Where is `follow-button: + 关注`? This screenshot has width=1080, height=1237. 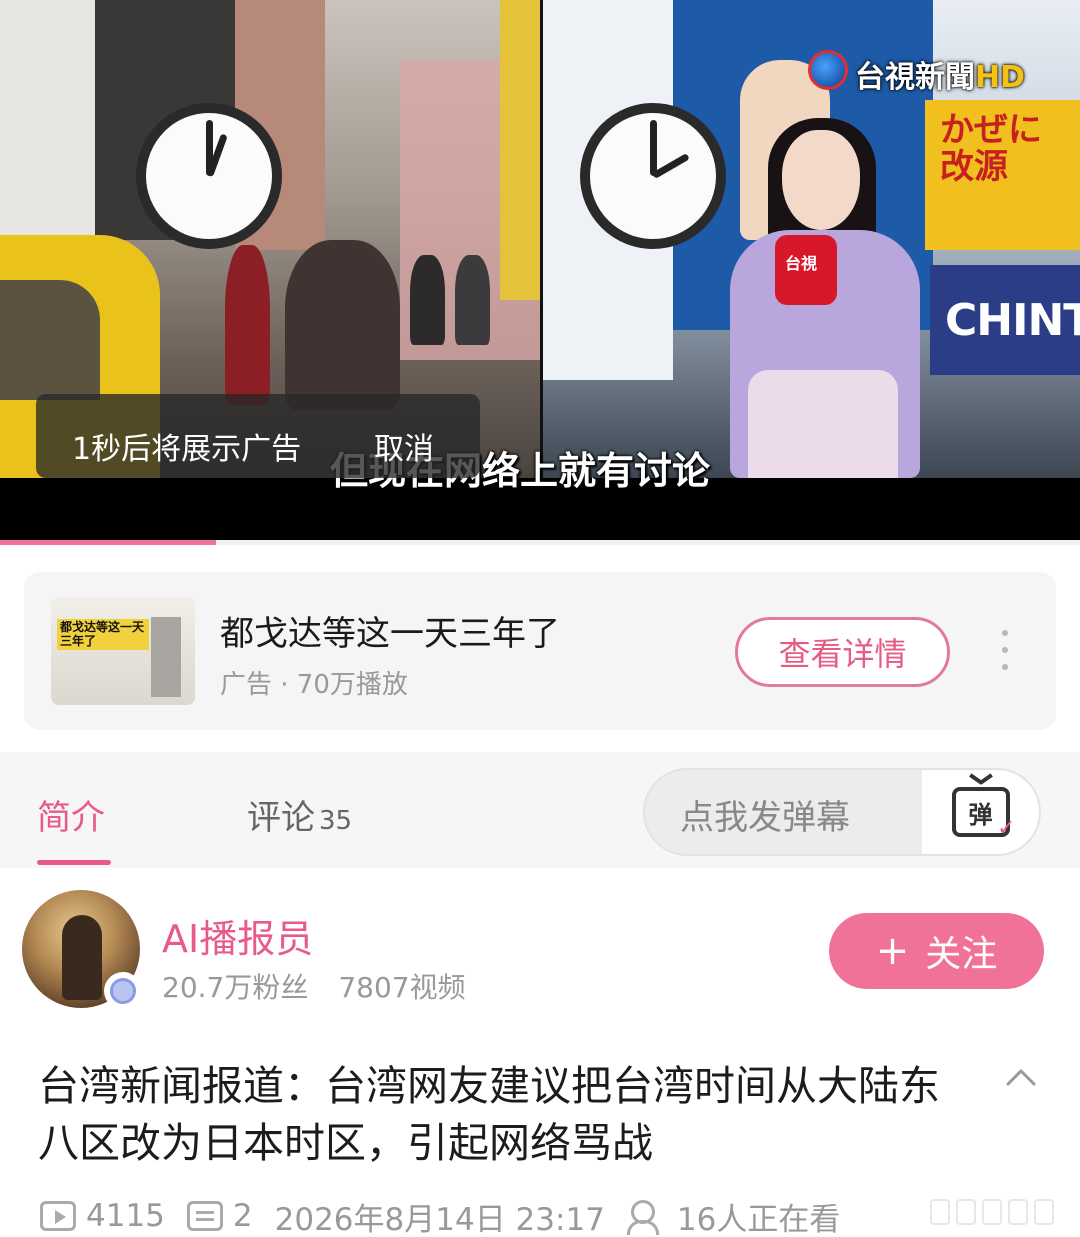 follow-button: + 关注 is located at coordinates (936, 951).